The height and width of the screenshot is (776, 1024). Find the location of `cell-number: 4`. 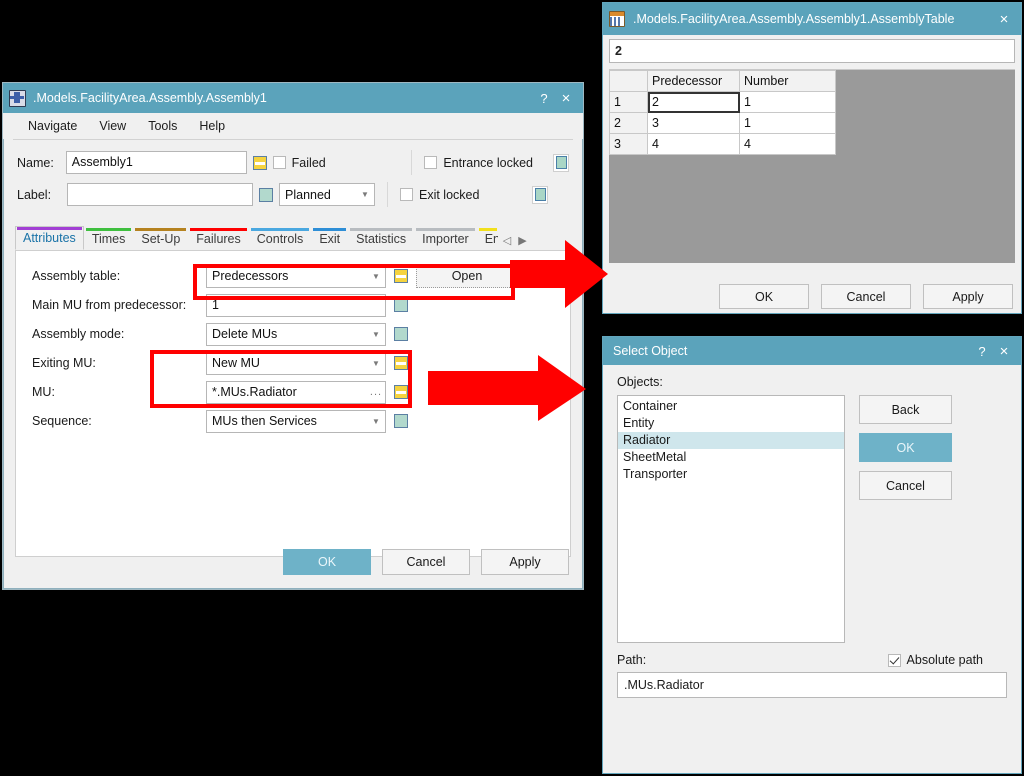

cell-number: 4 is located at coordinates (787, 144).